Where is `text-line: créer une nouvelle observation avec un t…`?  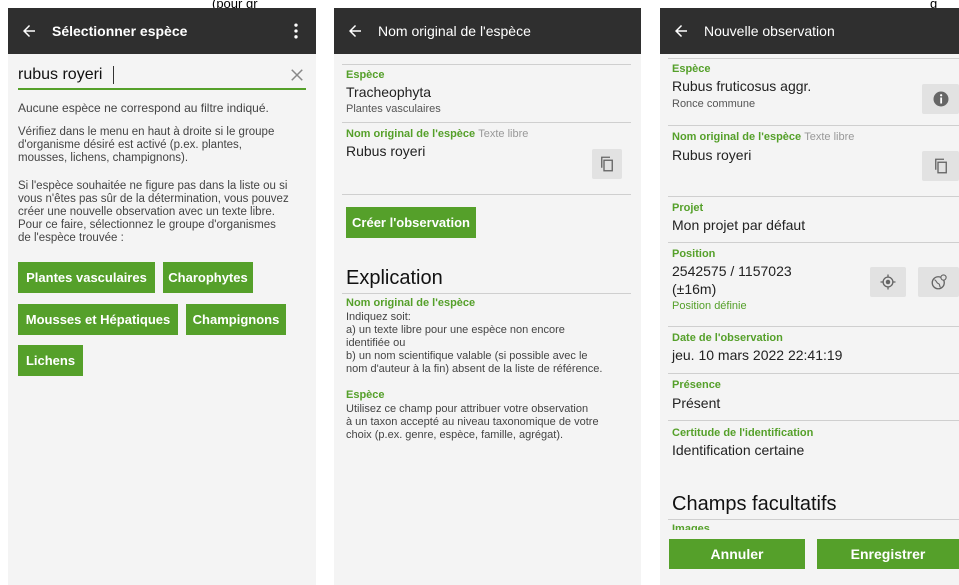
text-line: créer une nouvelle observation avec un t… is located at coordinates (146, 212).